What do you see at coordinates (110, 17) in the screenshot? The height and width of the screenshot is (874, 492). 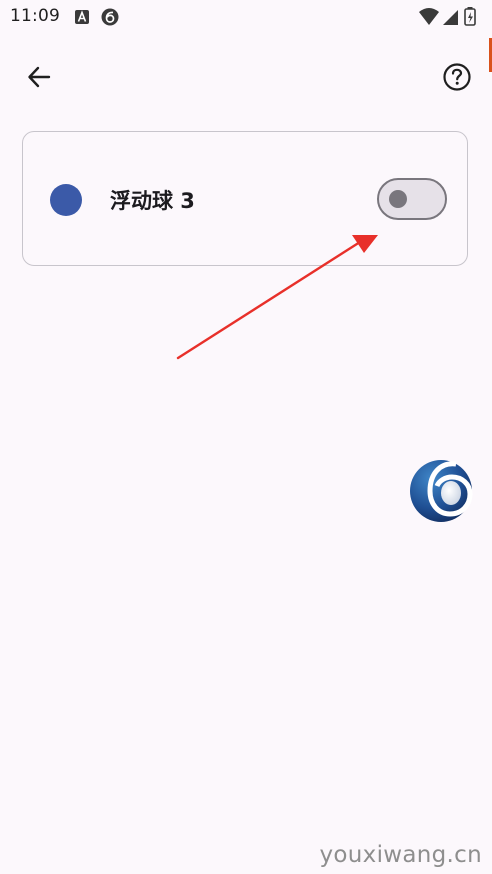 I see `app-badge-6-icon` at bounding box center [110, 17].